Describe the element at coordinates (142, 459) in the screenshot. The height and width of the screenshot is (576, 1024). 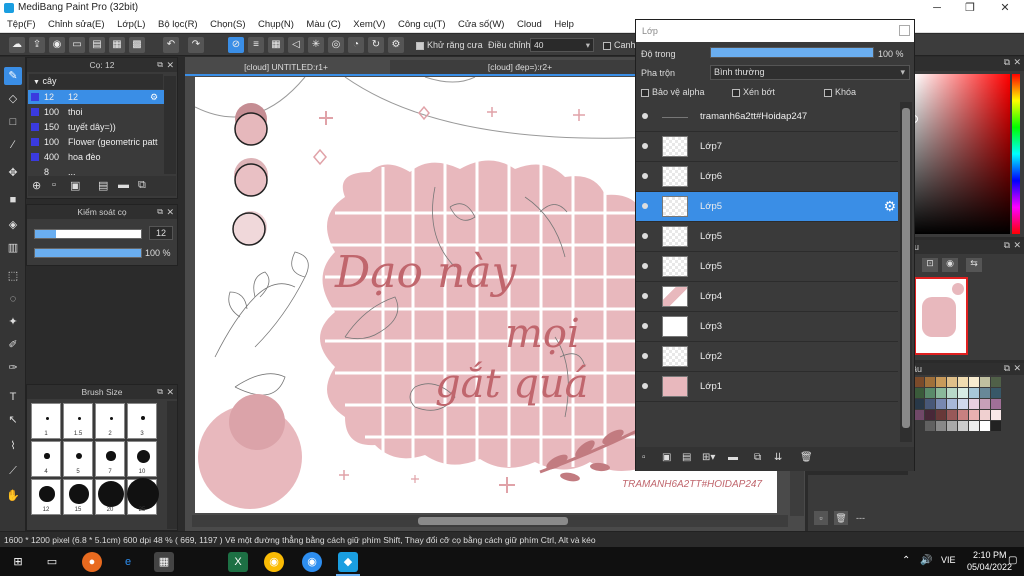
I see `brush-size-cell: 10` at that location.